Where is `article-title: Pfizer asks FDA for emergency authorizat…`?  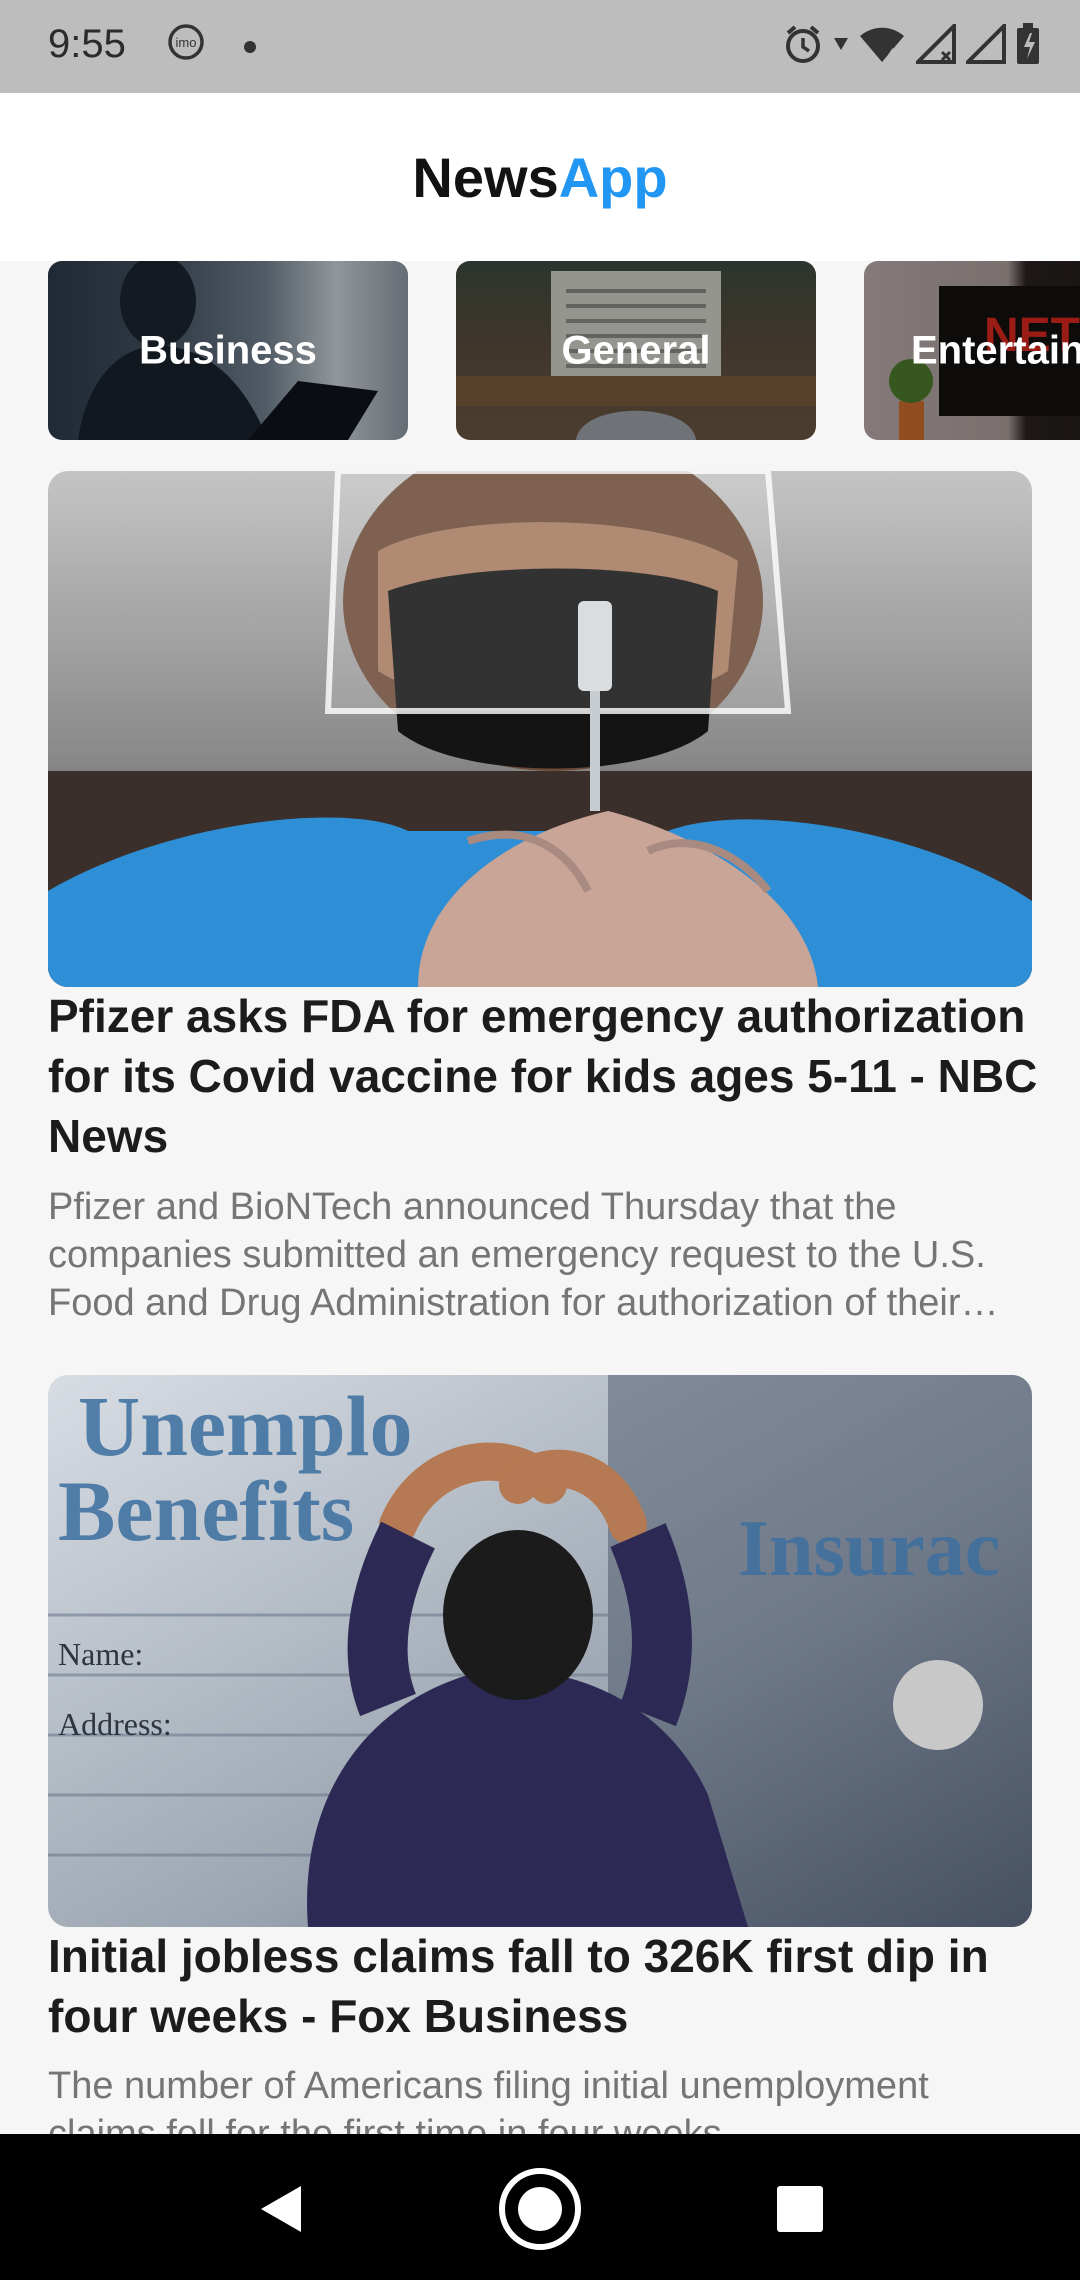 article-title: Pfizer asks FDA for emergency authorizat… is located at coordinates (543, 1076).